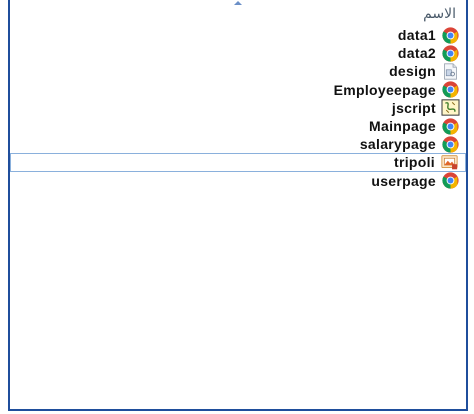 The image size is (474, 414). Describe the element at coordinates (238, 144) in the screenshot. I see `file-row-salarypage: salarypage` at that location.